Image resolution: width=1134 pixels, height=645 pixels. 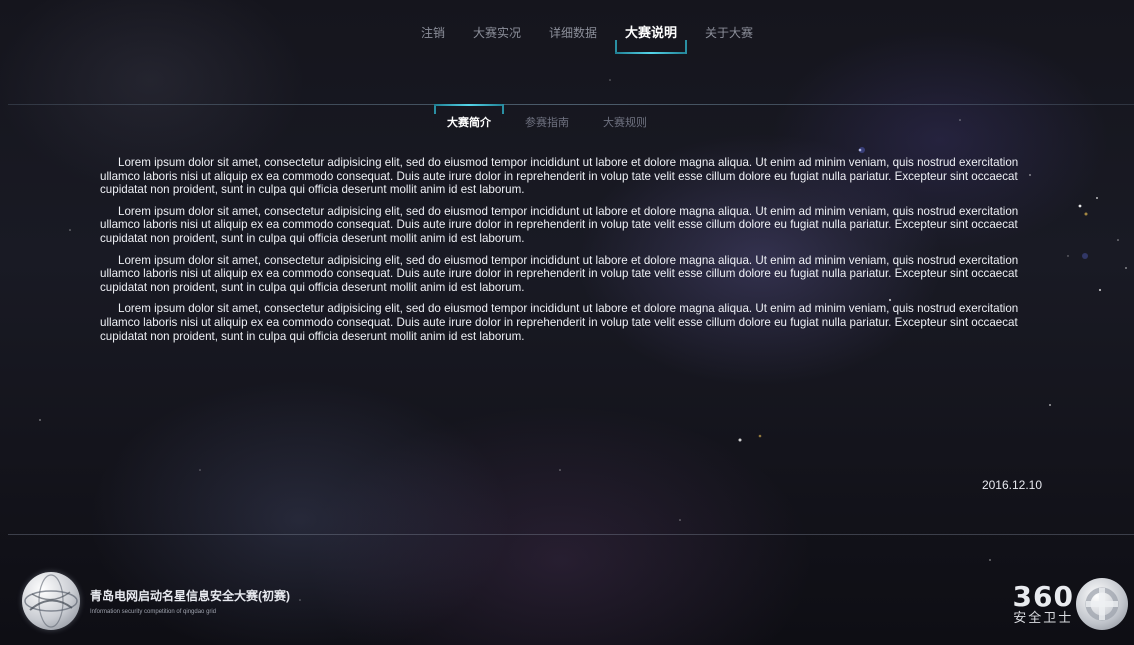 What do you see at coordinates (651, 40) in the screenshot?
I see `nav-item-description: 大赛说明` at bounding box center [651, 40].